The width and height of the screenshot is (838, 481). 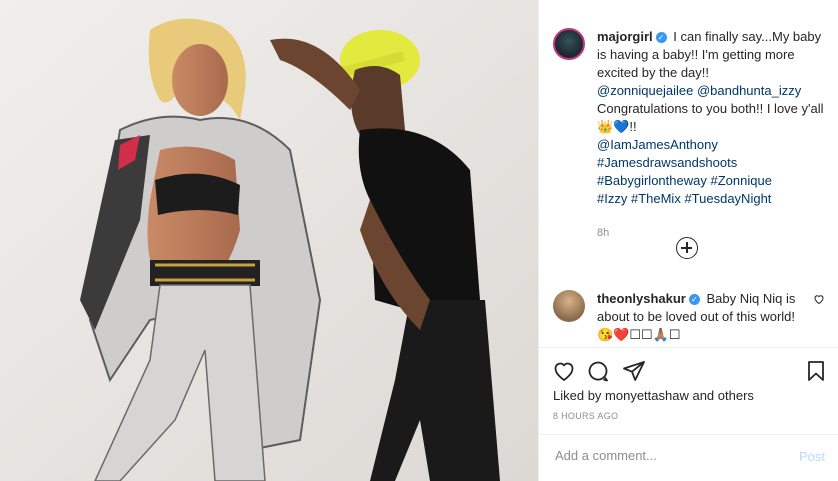 I want to click on plus-circle-icon, so click(x=687, y=248).